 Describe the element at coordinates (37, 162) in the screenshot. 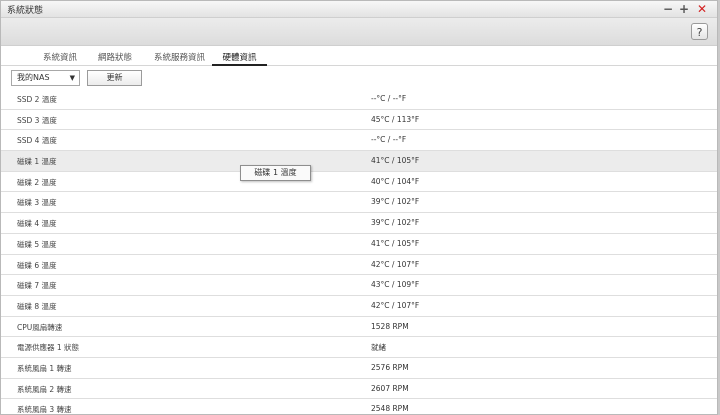

I see `row-label: 磁碟 1 溫度` at that location.